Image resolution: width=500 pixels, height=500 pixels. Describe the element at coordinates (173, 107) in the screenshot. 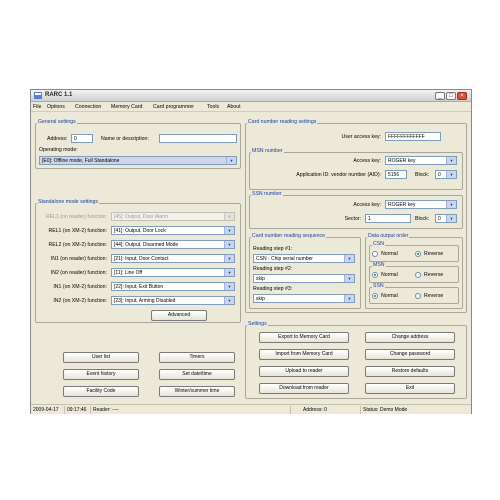

I see `menu-card-programmer: Card programmer` at that location.